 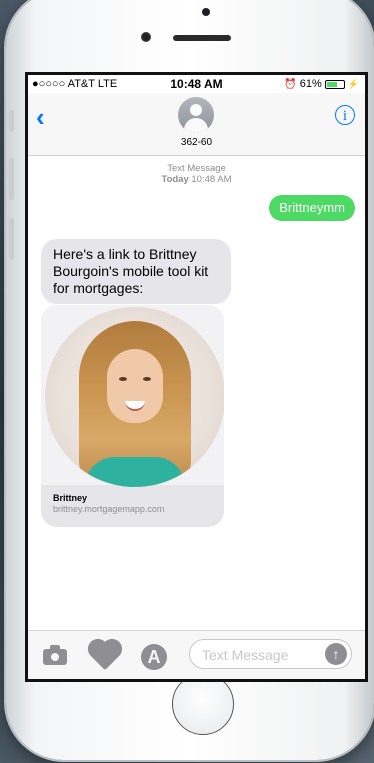 What do you see at coordinates (109, 509) in the screenshot?
I see `link-url: brittney.mortgagemapp.com` at bounding box center [109, 509].